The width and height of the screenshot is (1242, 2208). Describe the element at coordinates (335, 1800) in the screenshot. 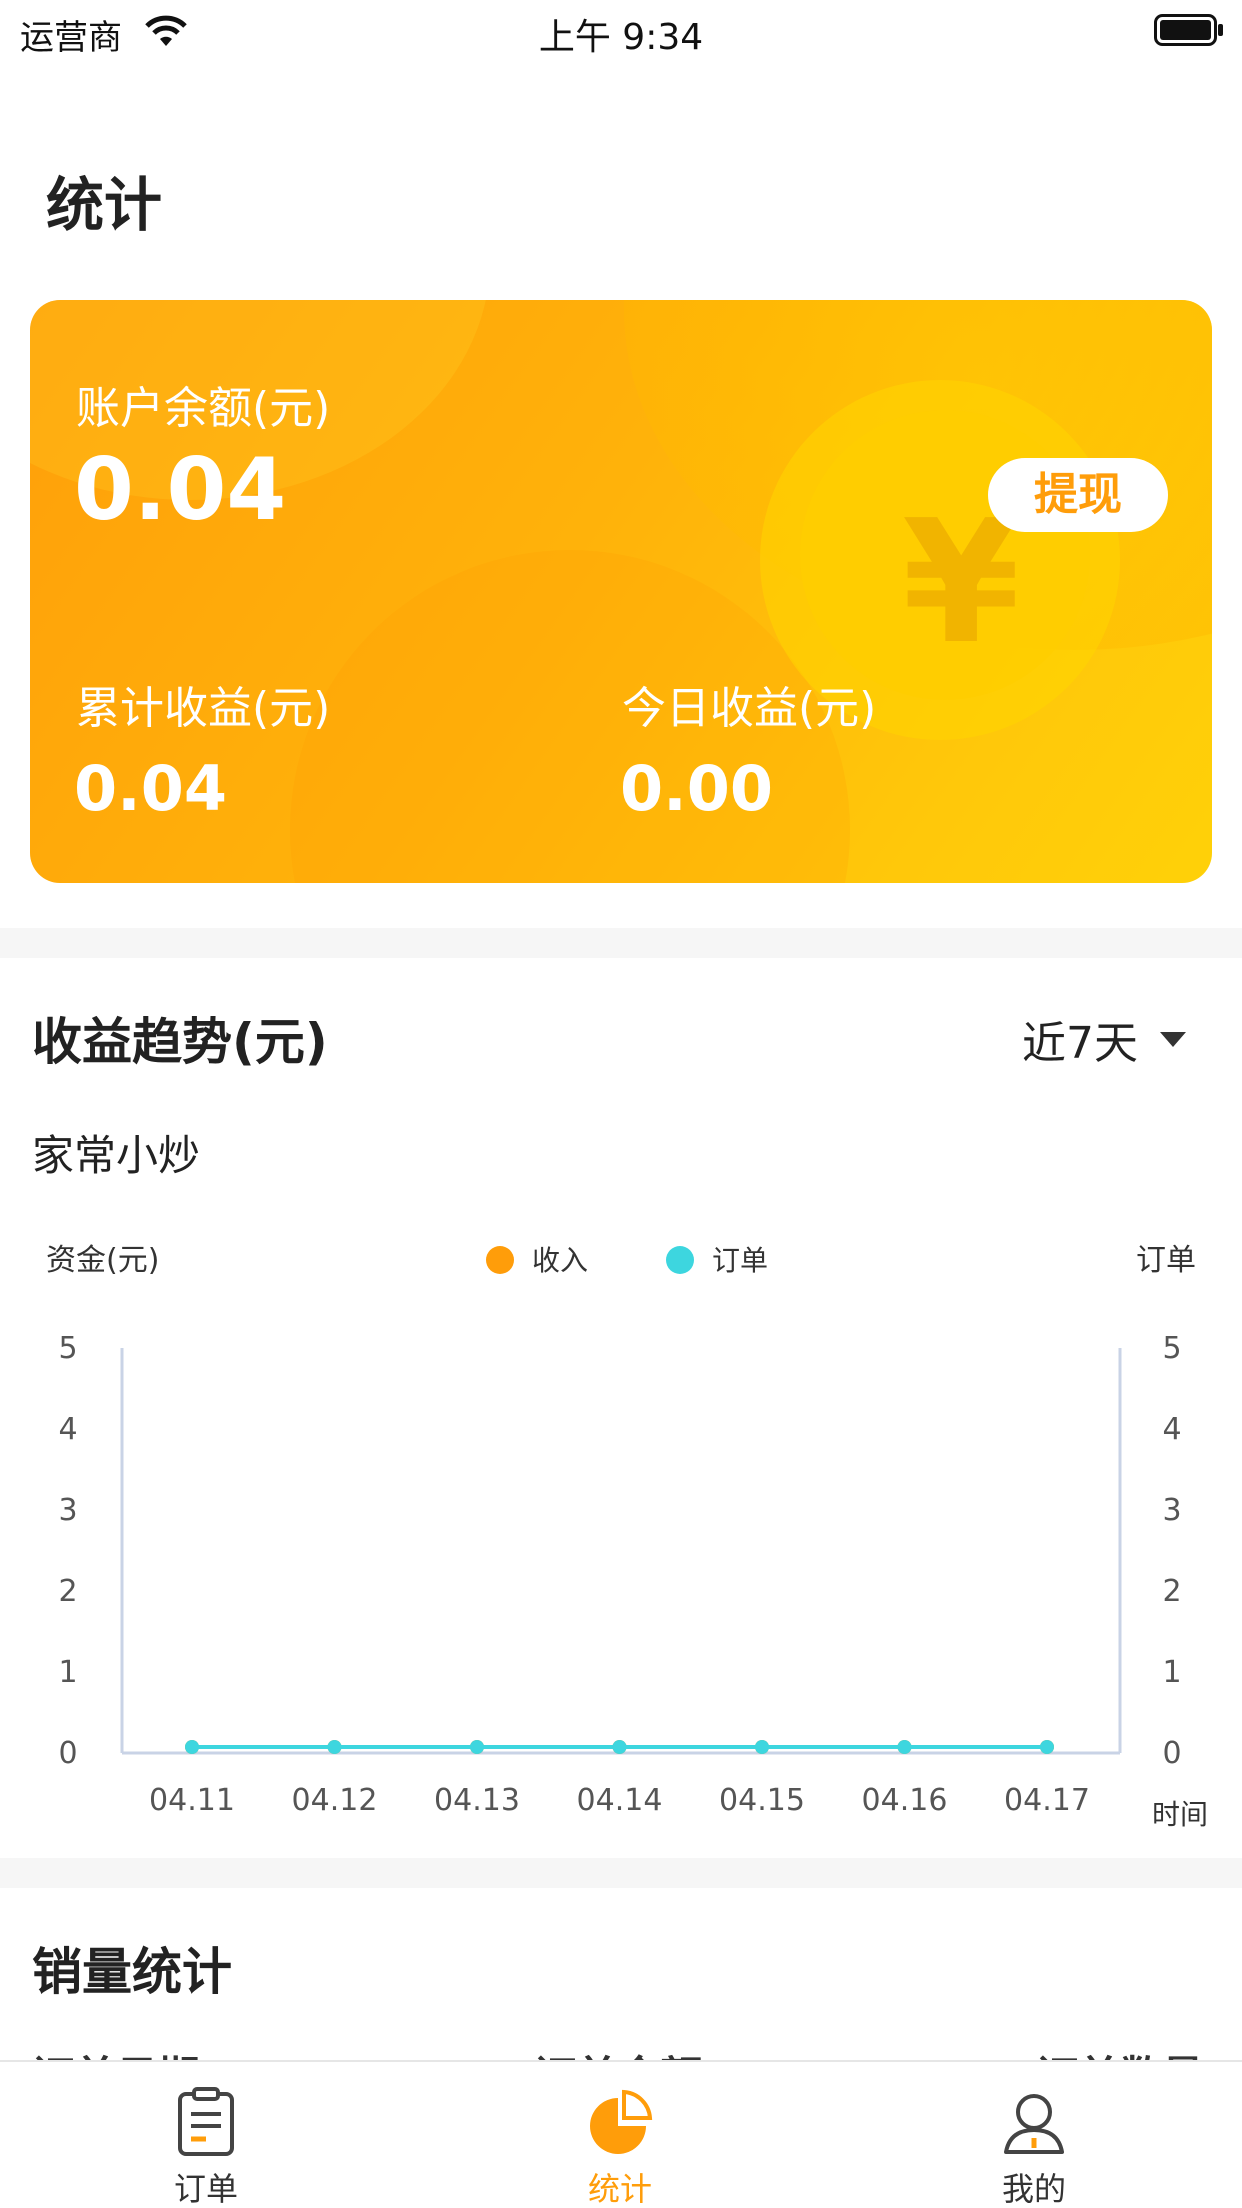

I see `x-tick-label: 04.12` at that location.